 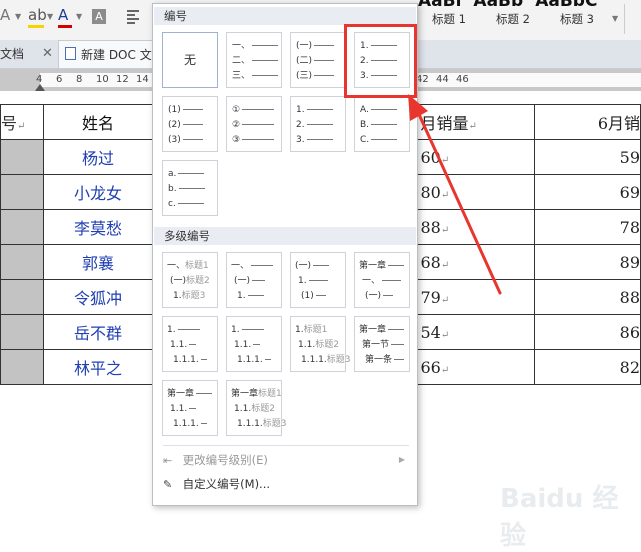 I want to click on table-cell: 小龙女, so click(x=98, y=192).